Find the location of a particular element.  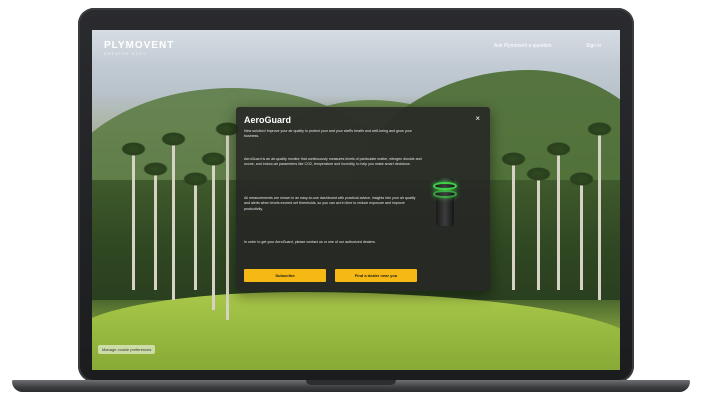

subscribe-button: Subscribe is located at coordinates (285, 275).